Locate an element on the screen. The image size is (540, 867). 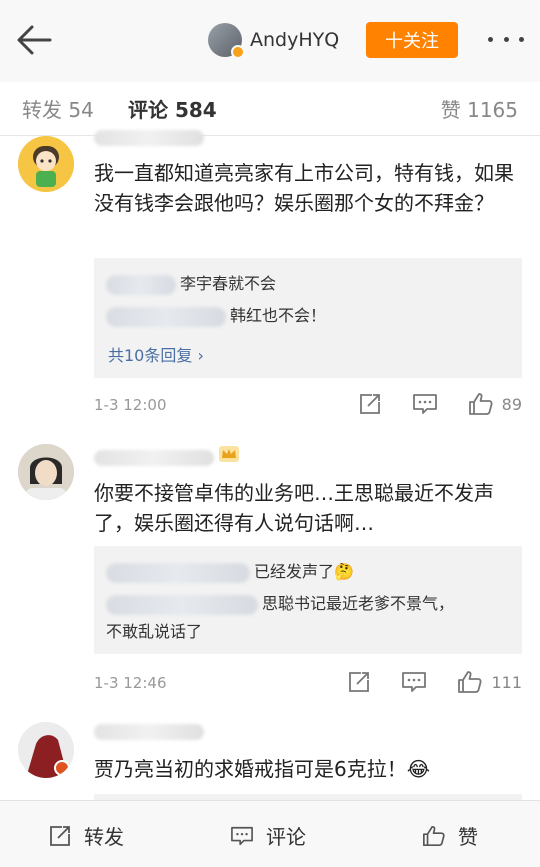
follow-button: 十关注 is located at coordinates (412, 40).